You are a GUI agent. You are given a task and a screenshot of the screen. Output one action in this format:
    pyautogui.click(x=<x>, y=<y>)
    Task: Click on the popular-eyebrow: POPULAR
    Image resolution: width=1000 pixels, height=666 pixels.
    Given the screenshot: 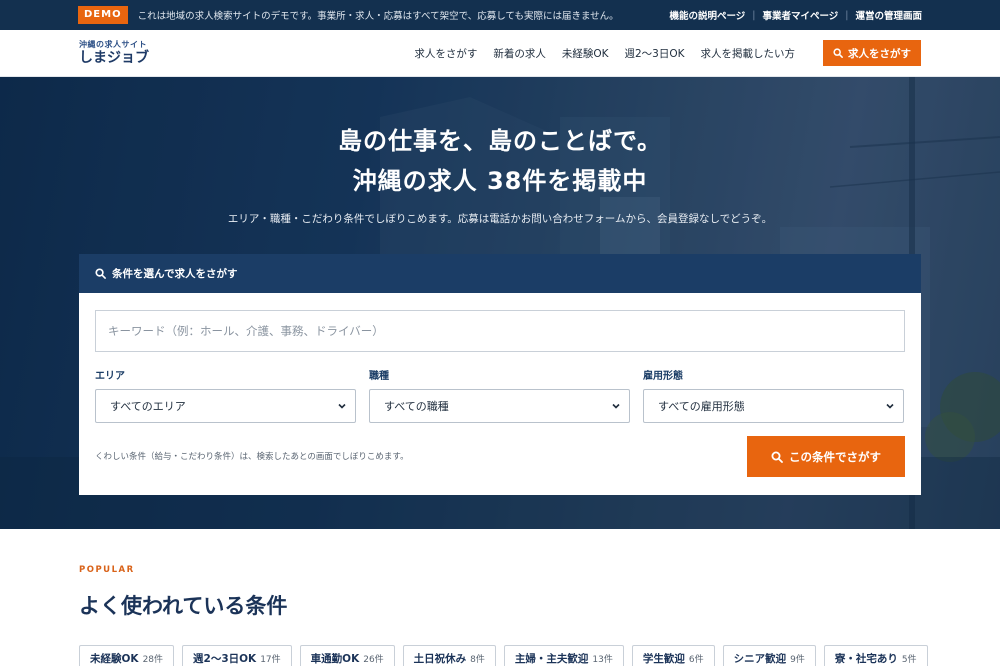 What is the action you would take?
    pyautogui.click(x=107, y=570)
    